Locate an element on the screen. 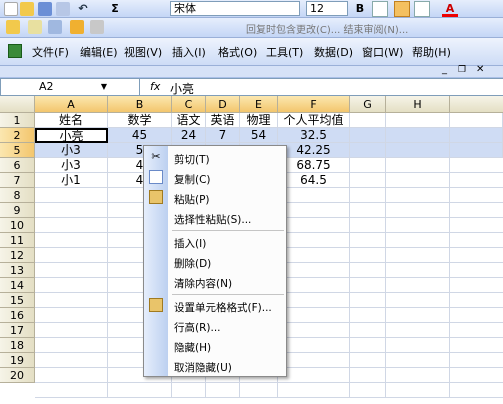  row-header: 19 is located at coordinates (17, 360).